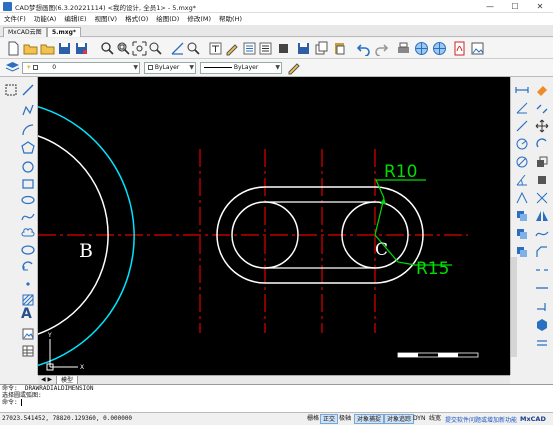  What do you see at coordinates (542, 162) in the screenshot?
I see `scale-icon` at bounding box center [542, 162].